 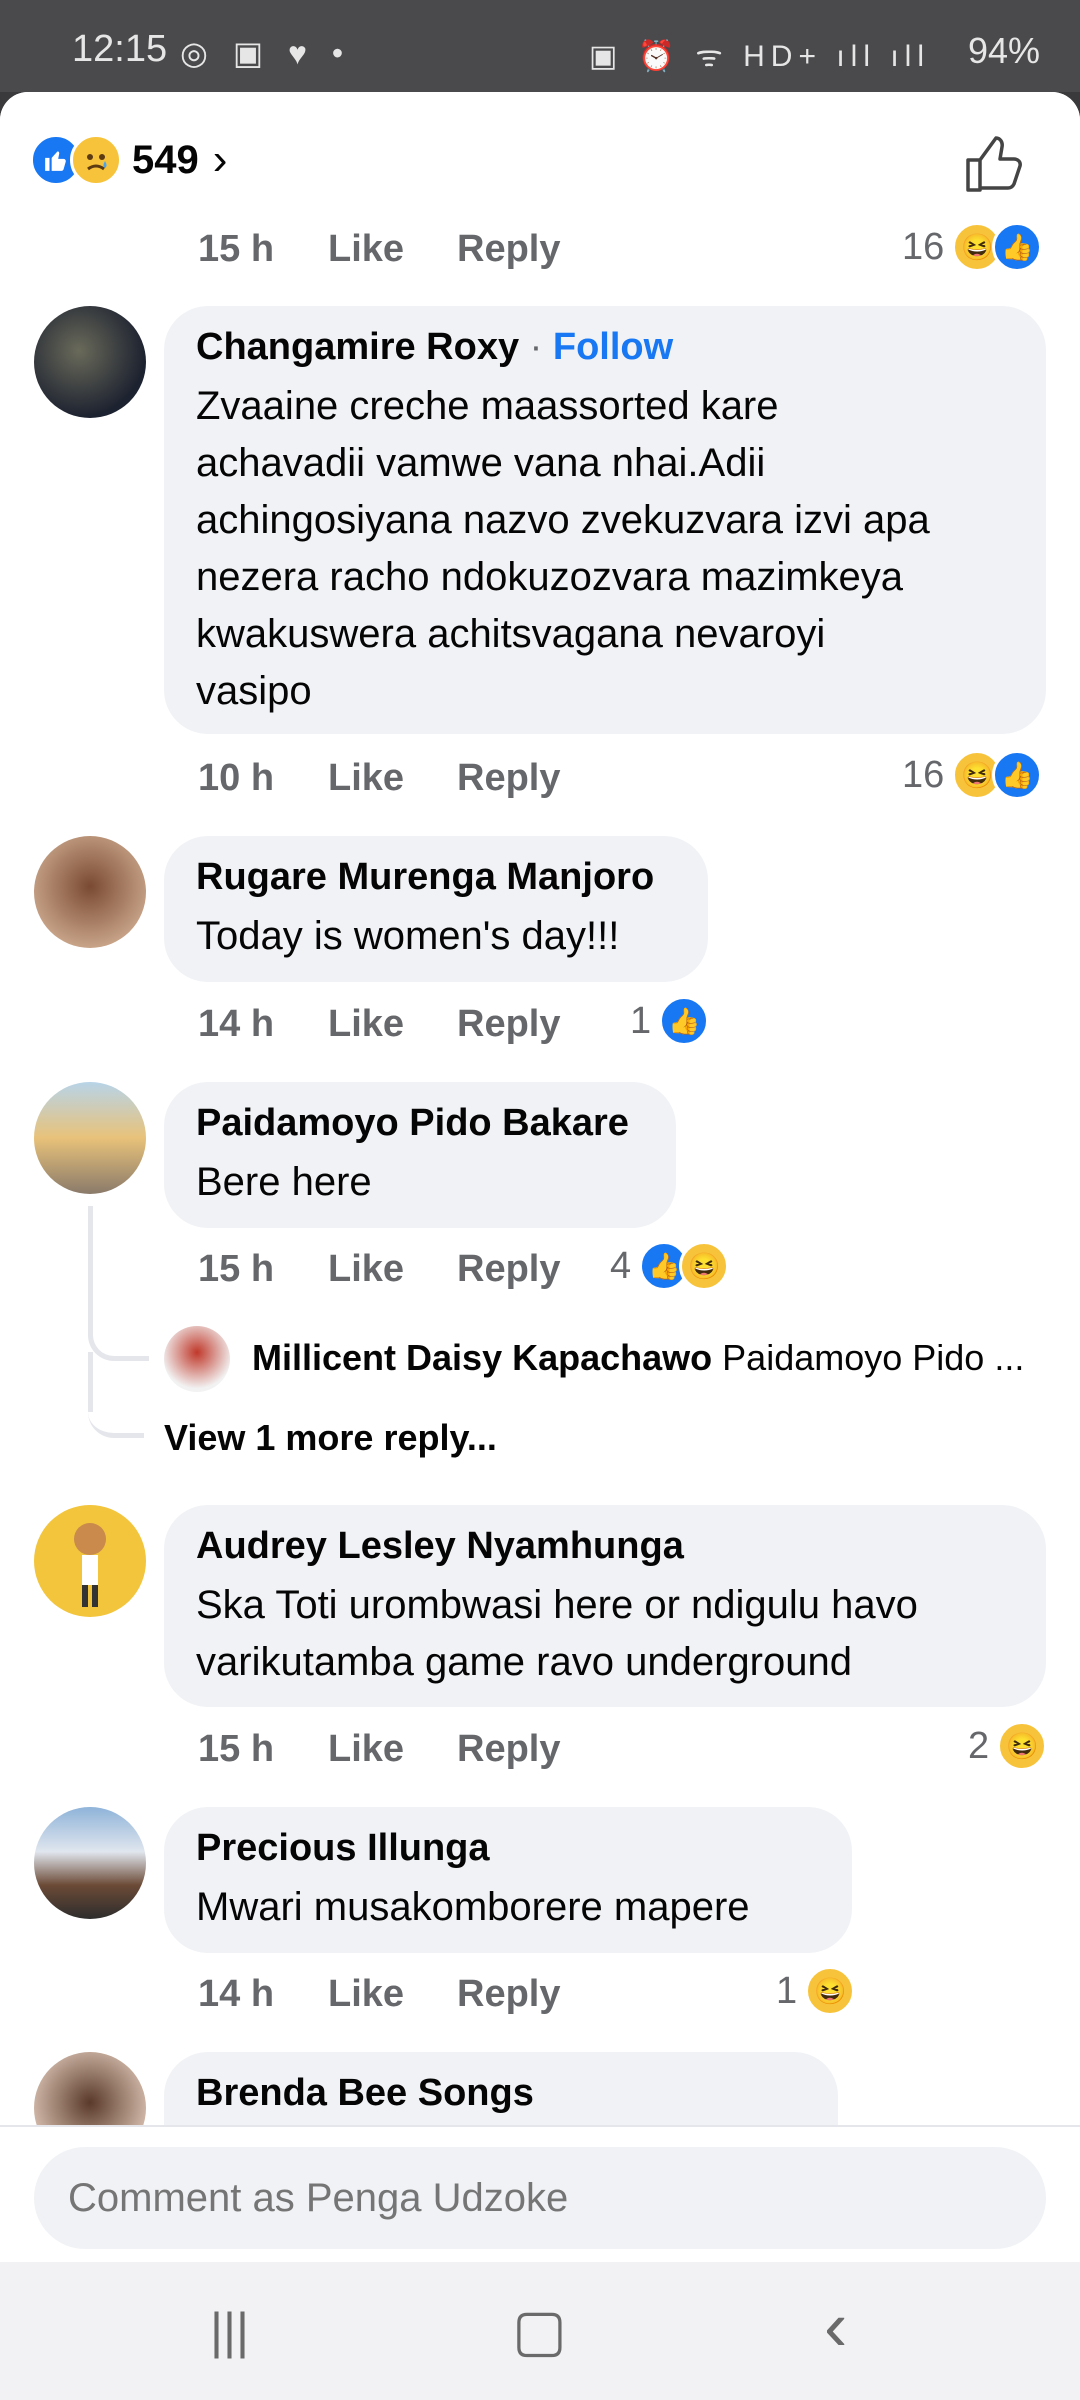 I want to click on comment-input, so click(x=540, y=2198).